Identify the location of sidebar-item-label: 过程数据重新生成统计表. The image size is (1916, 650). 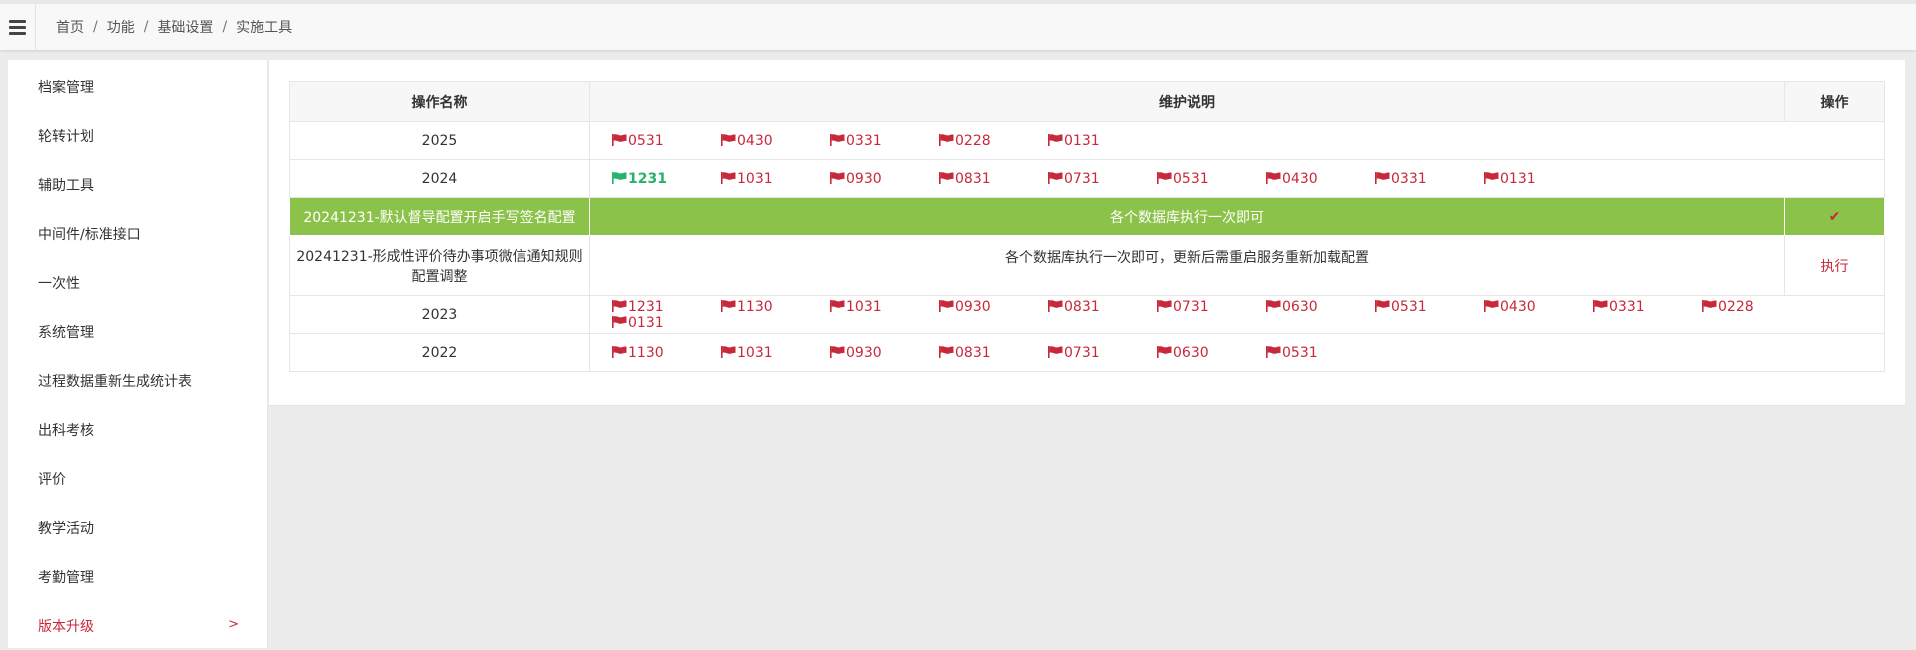
(115, 381).